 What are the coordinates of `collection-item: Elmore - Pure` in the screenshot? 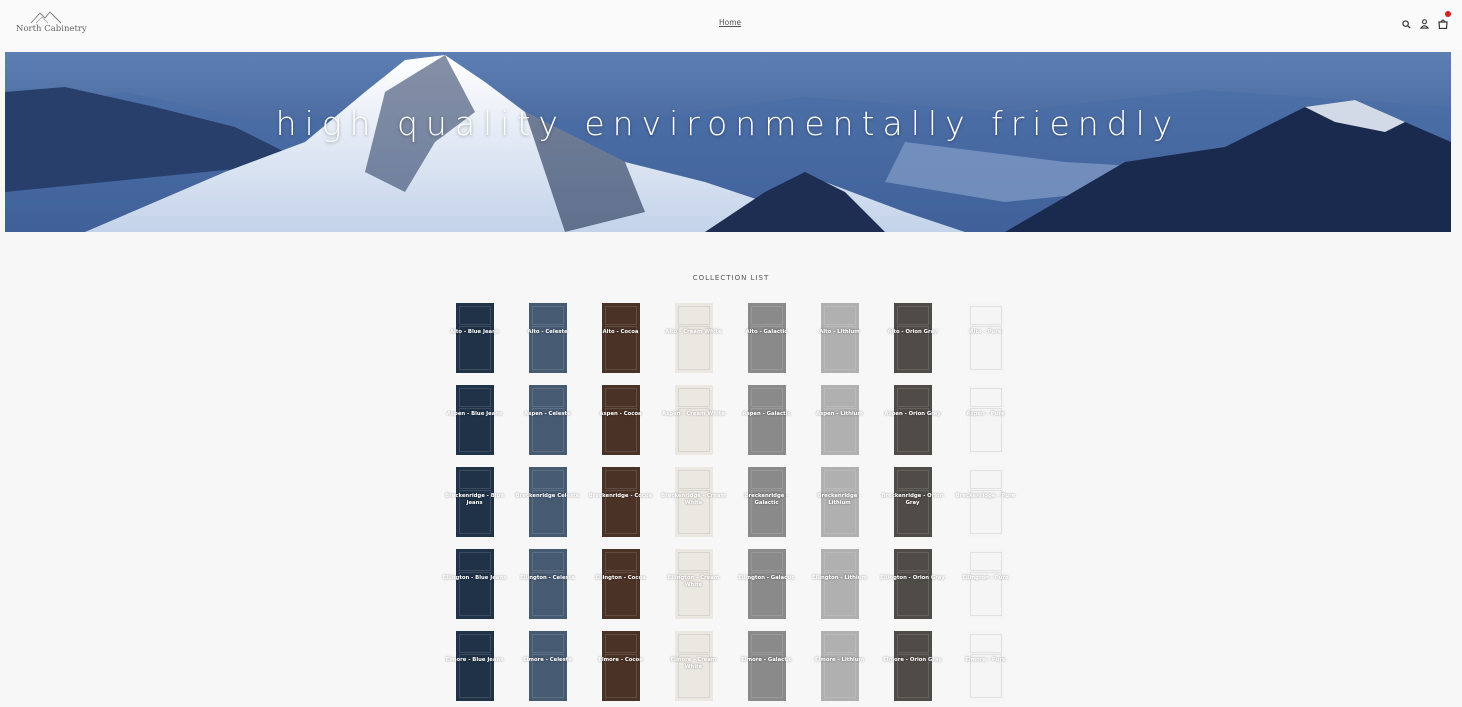 It's located at (985, 666).